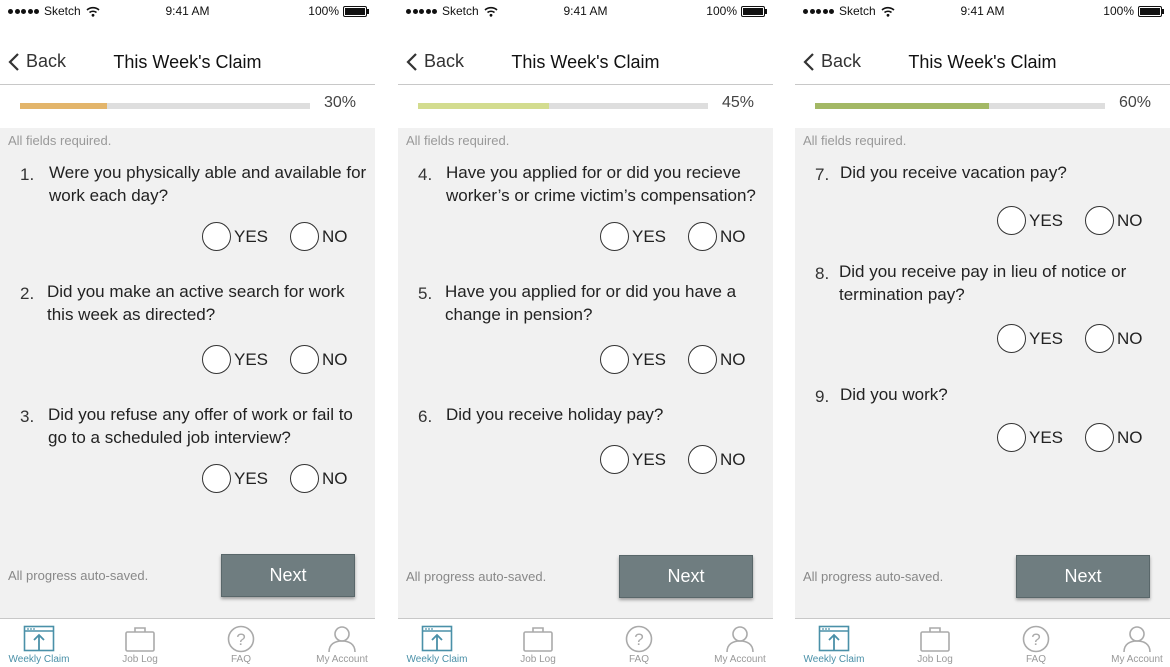 This screenshot has width=1170, height=667. What do you see at coordinates (822, 396) in the screenshot?
I see `question-number: 9.` at bounding box center [822, 396].